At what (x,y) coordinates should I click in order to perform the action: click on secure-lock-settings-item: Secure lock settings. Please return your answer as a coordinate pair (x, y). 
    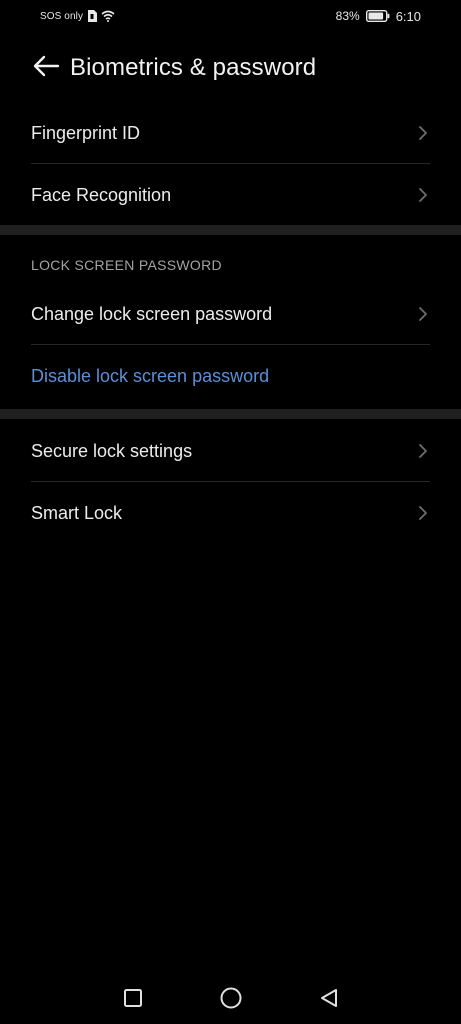
    Looking at the image, I should click on (230, 451).